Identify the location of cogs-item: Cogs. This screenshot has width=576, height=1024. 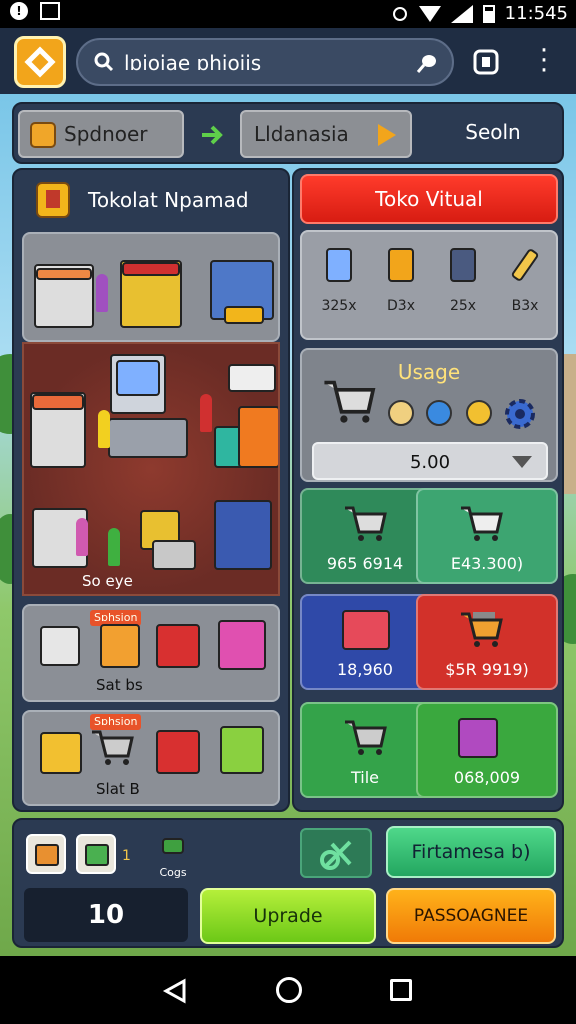
(173, 860).